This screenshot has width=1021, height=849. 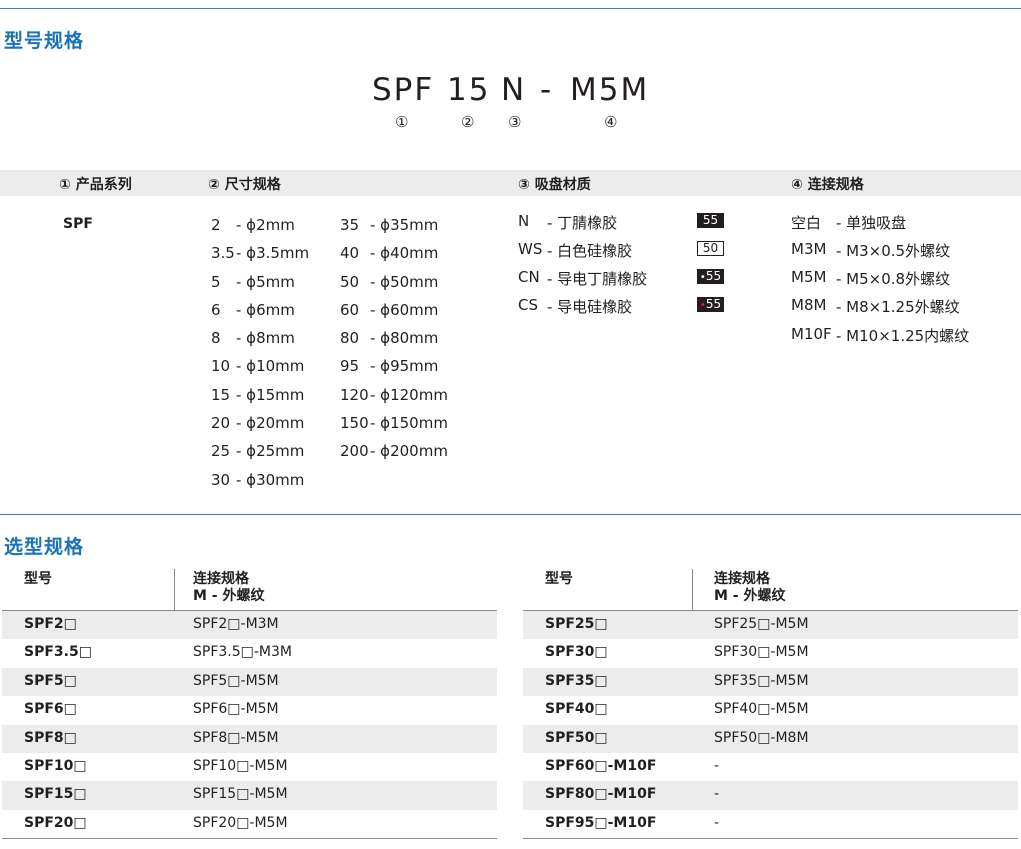 What do you see at coordinates (404, 366) in the screenshot?
I see `size-desc: - ϕ95mm` at bounding box center [404, 366].